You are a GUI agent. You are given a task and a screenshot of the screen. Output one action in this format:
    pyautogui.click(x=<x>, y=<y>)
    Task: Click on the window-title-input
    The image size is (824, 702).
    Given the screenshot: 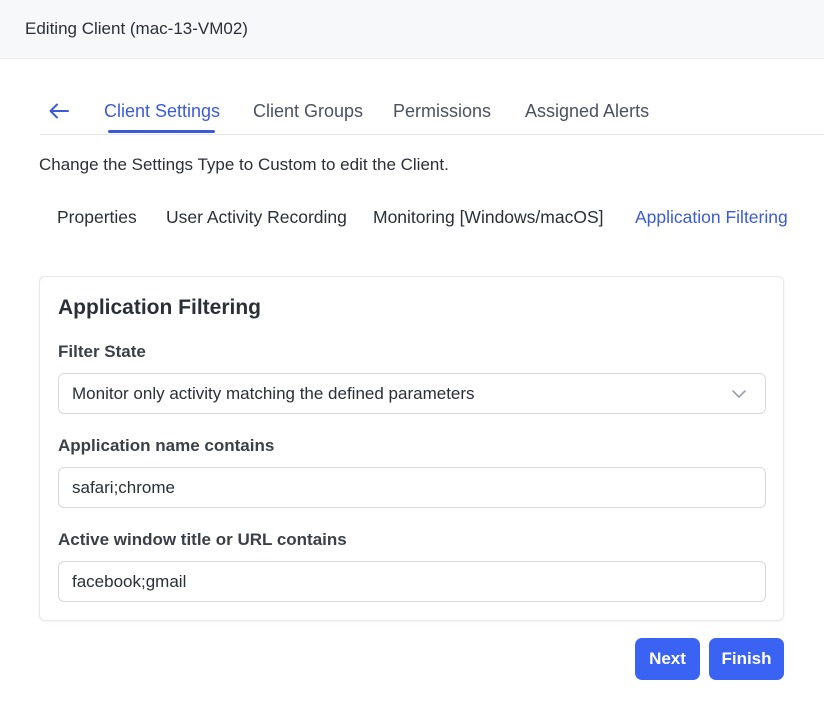 What is the action you would take?
    pyautogui.click(x=412, y=581)
    